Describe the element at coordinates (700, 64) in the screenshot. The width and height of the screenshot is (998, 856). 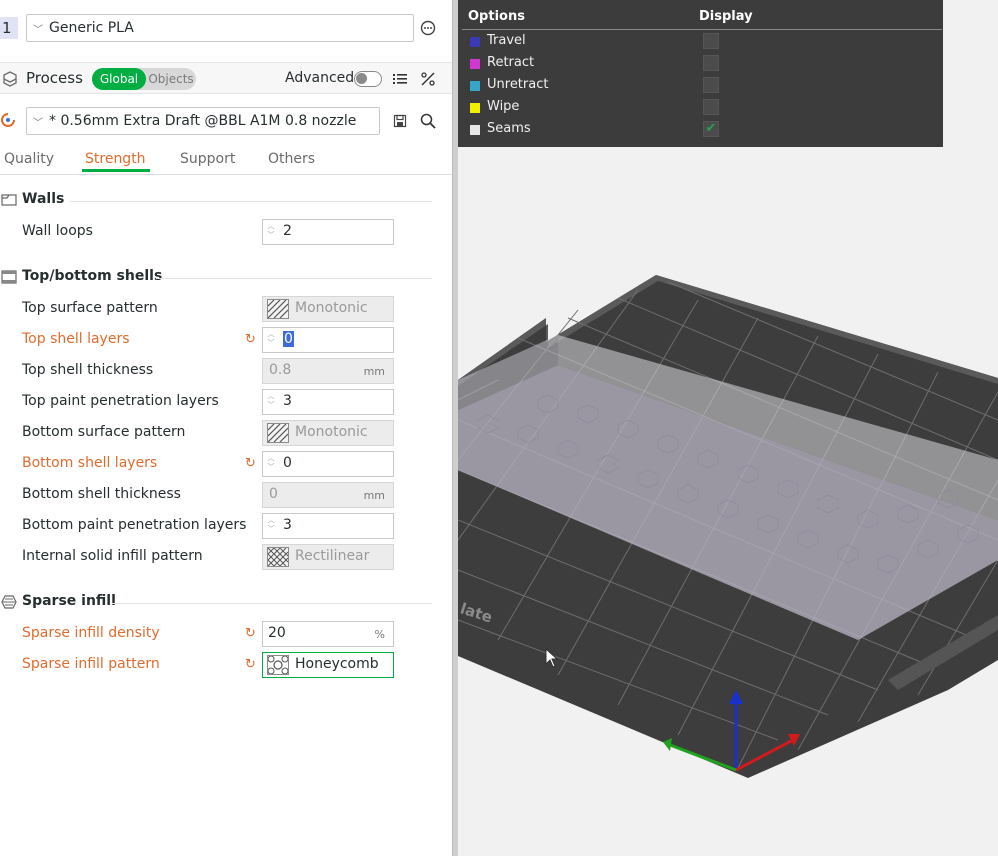
I see `legend-row-retract: Retract` at that location.